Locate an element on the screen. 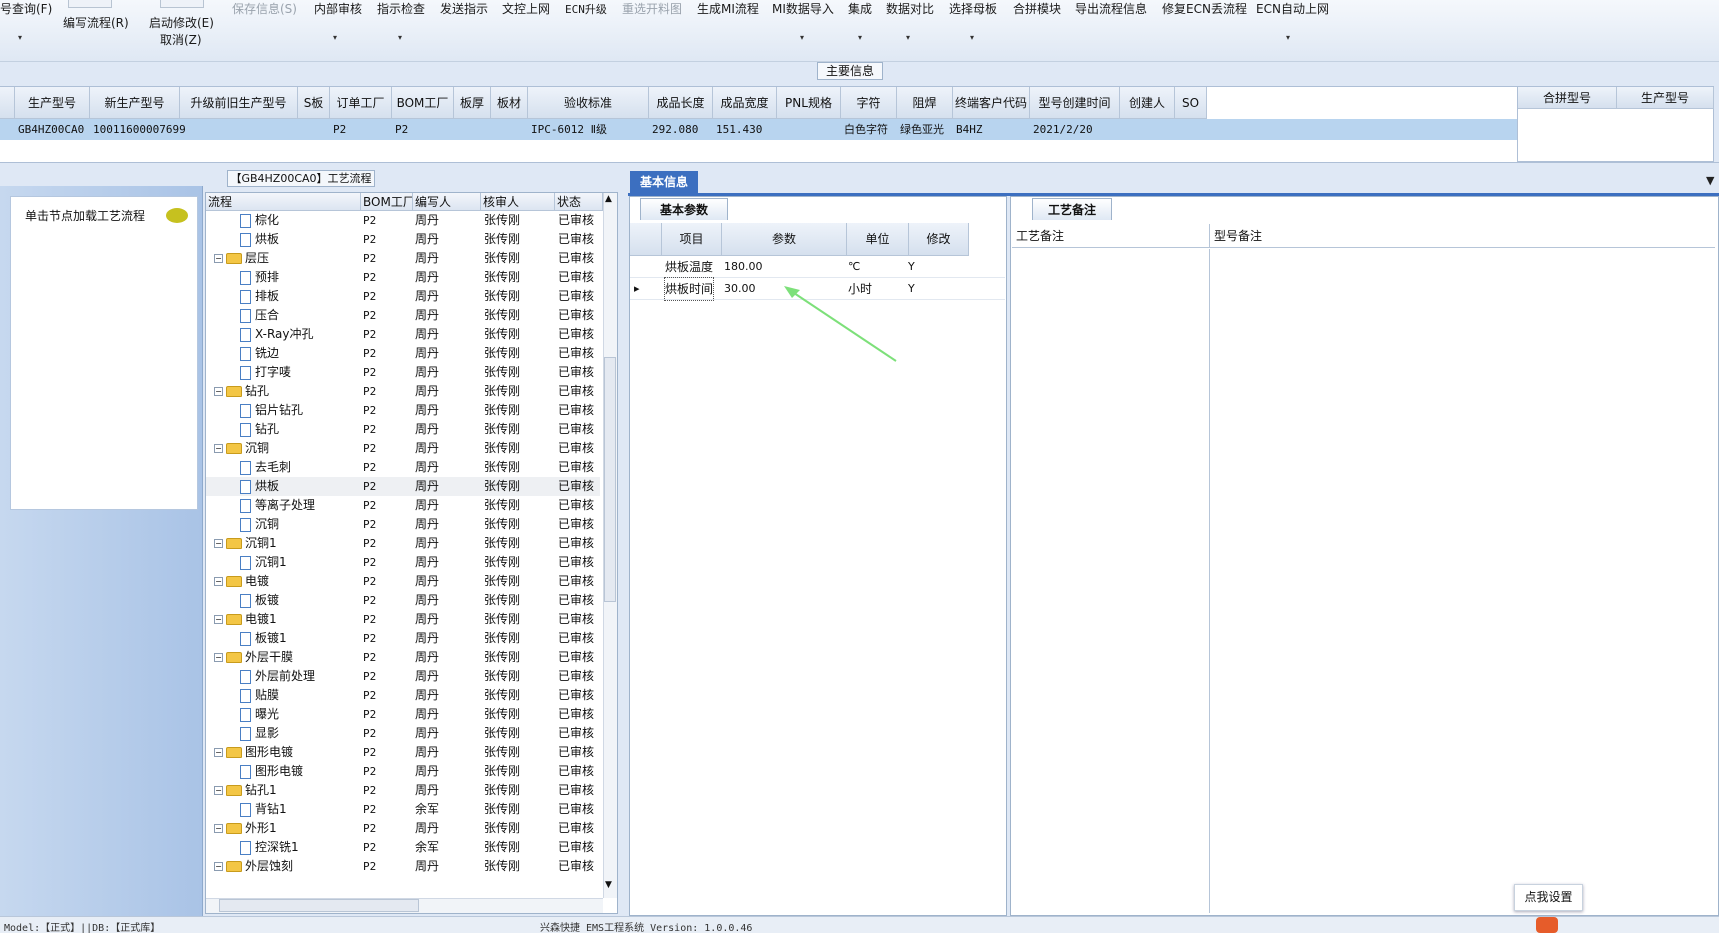 The width and height of the screenshot is (1719, 933). main-col-header: S板 is located at coordinates (314, 103).